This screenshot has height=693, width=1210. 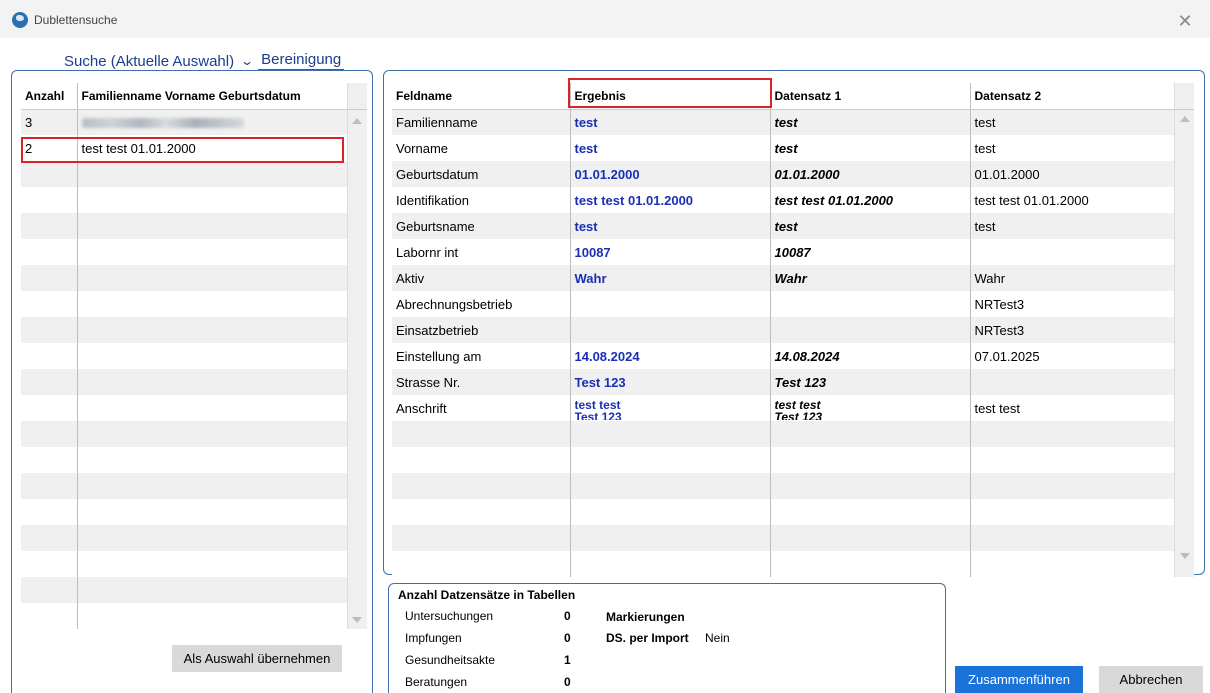 What do you see at coordinates (870, 252) in the screenshot?
I see `record-1-cell: 10087` at bounding box center [870, 252].